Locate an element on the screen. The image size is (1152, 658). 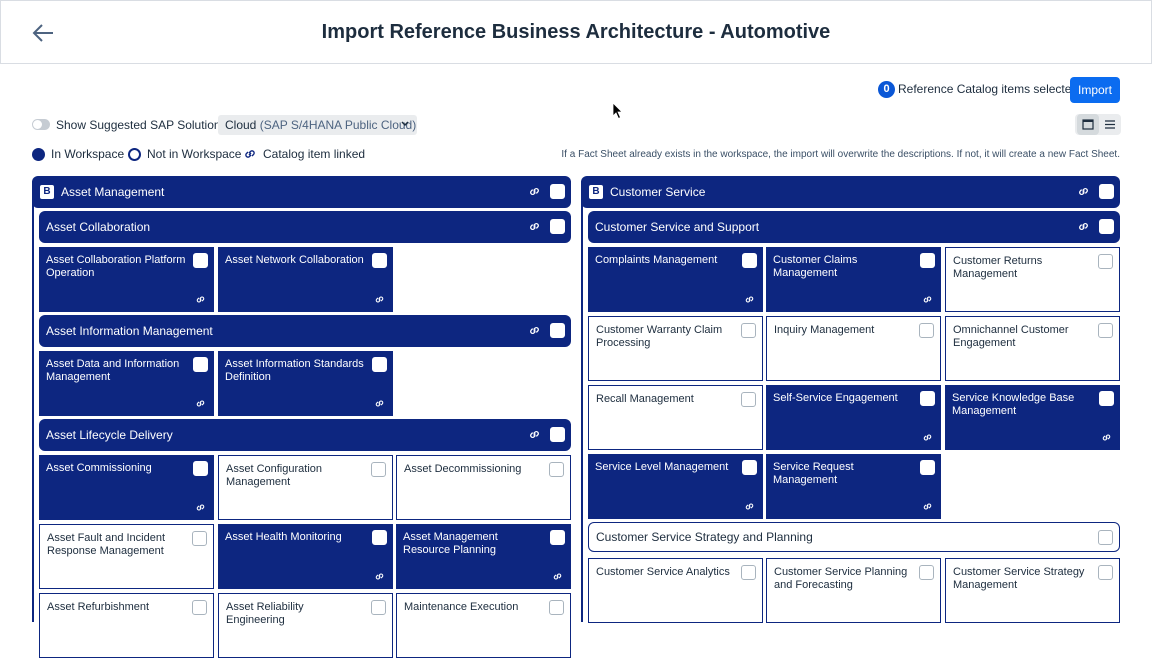
empty-dot-icon is located at coordinates (134, 154).